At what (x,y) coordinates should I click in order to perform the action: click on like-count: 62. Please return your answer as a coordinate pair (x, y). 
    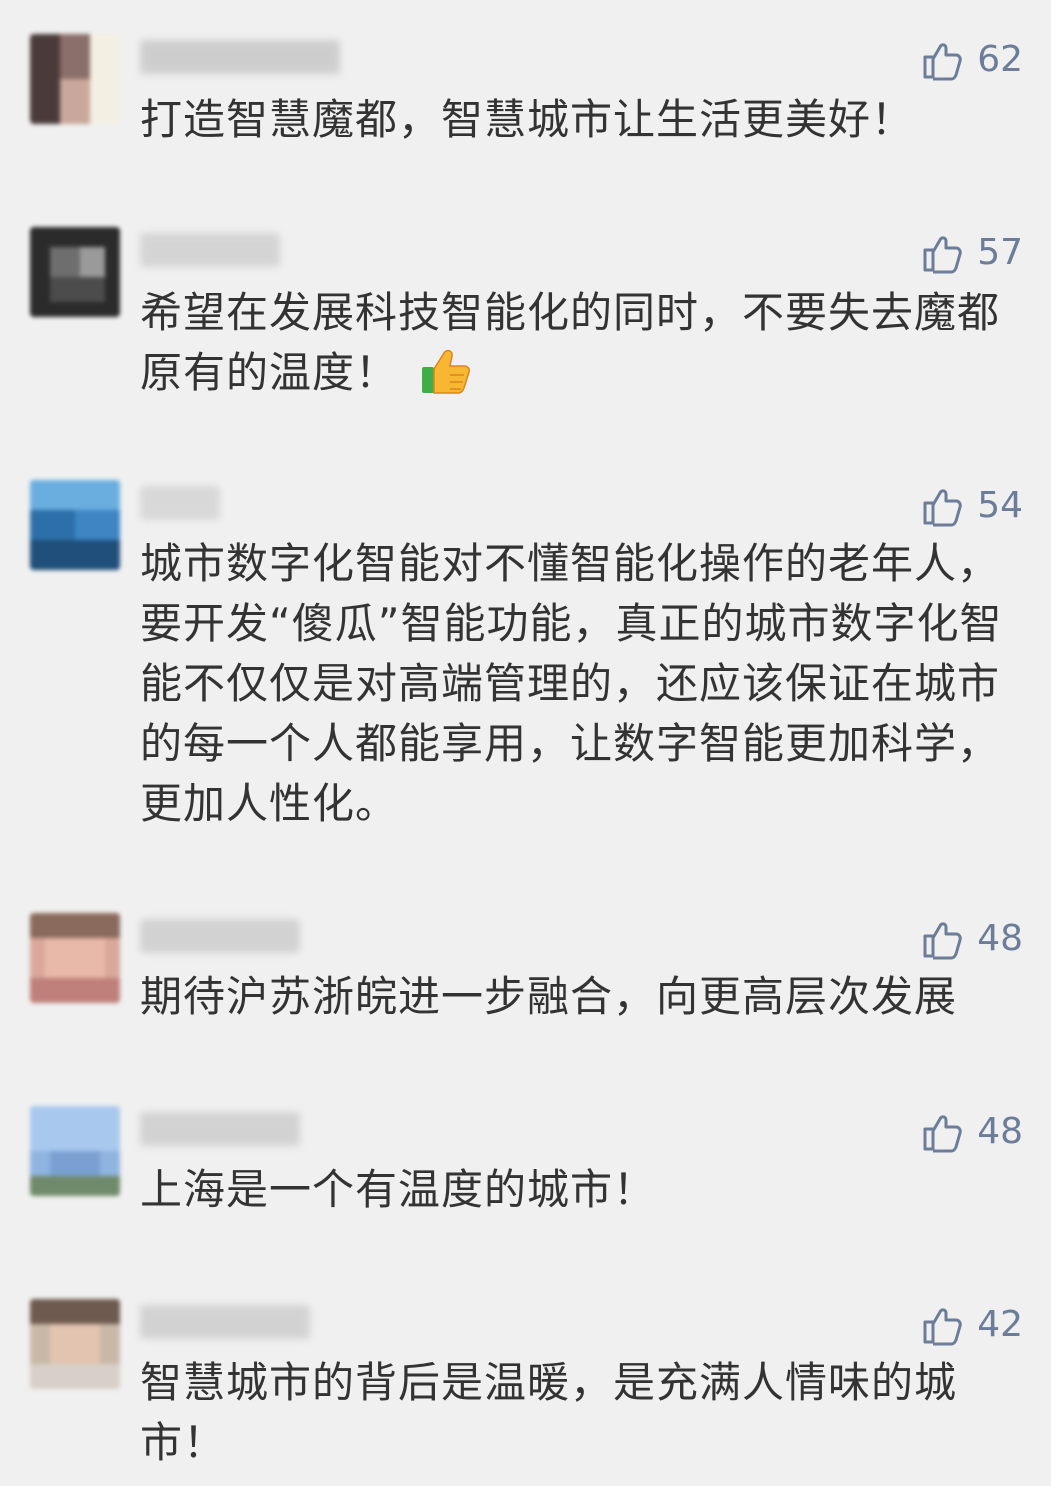
    Looking at the image, I should click on (1000, 59).